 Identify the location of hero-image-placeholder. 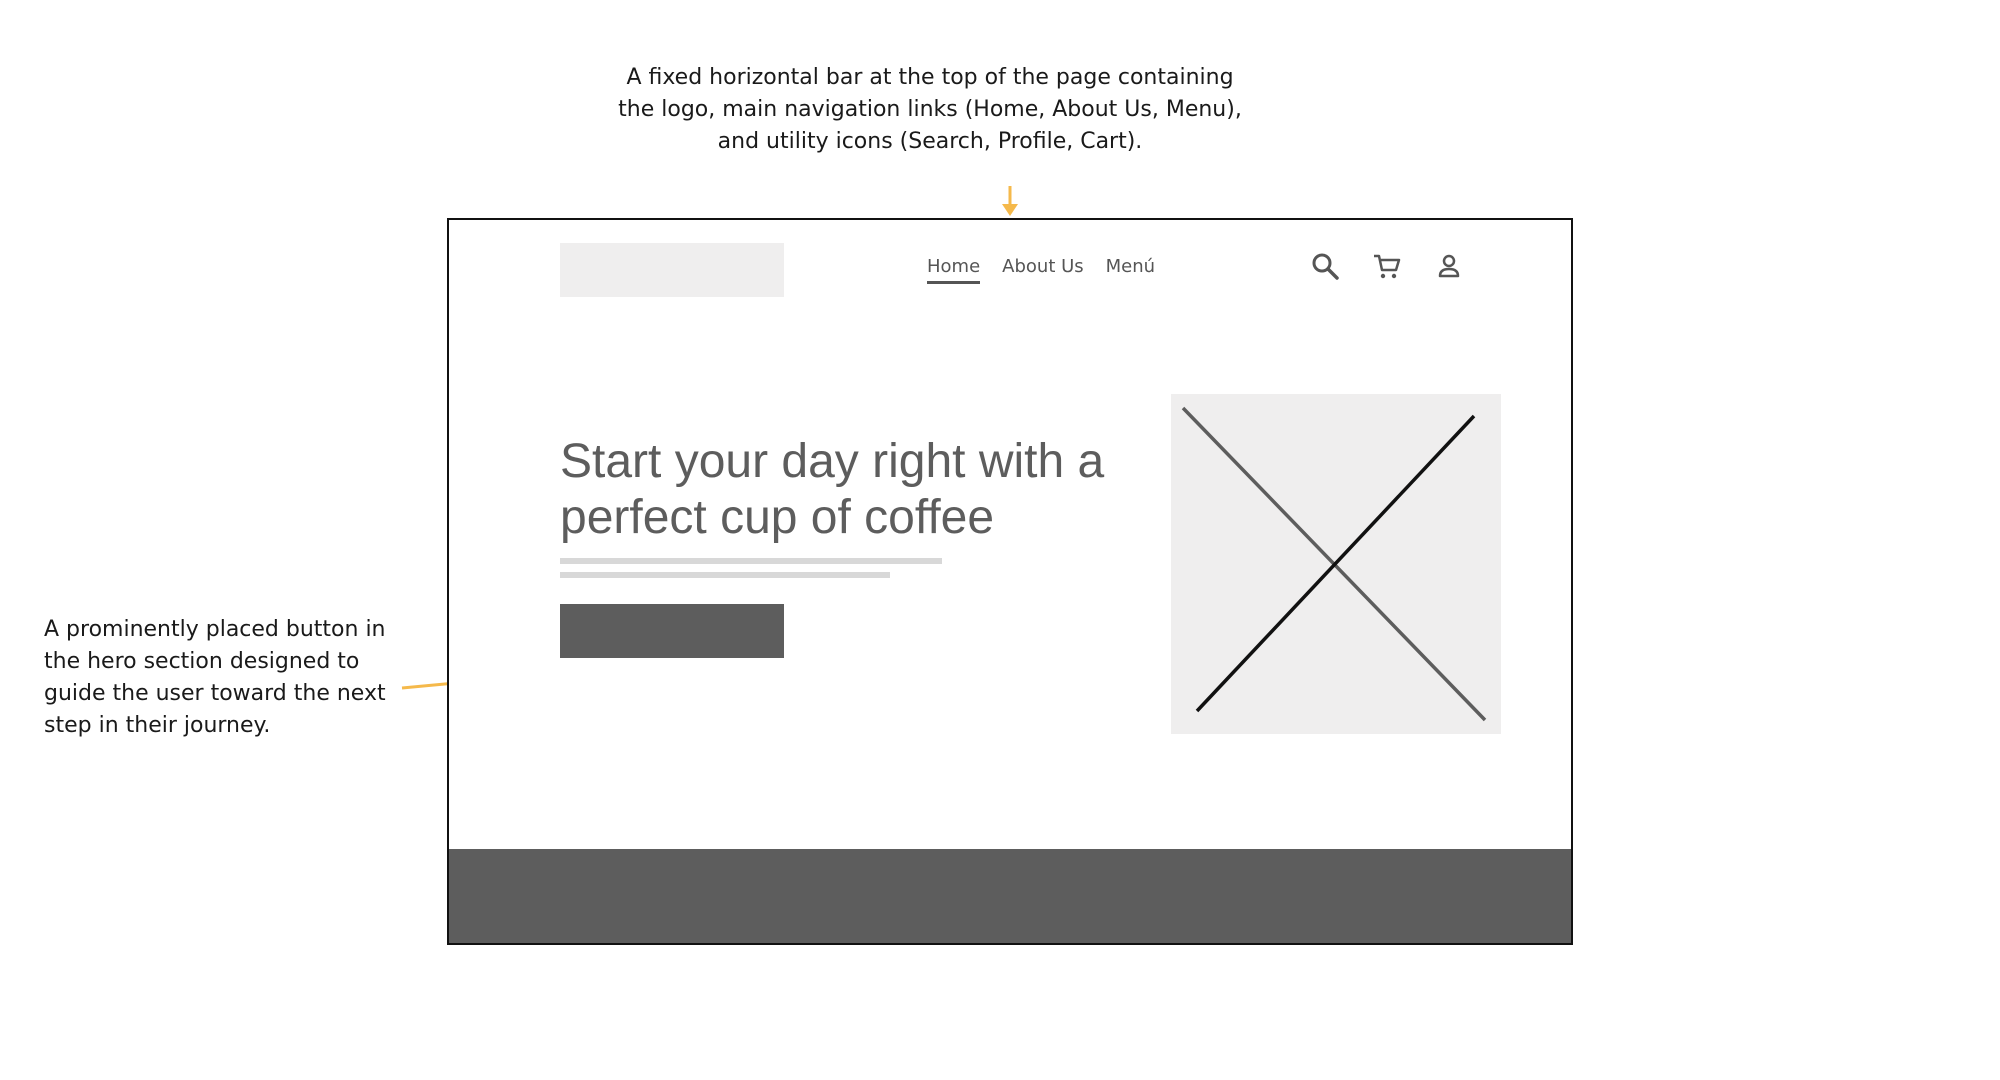
(1336, 564).